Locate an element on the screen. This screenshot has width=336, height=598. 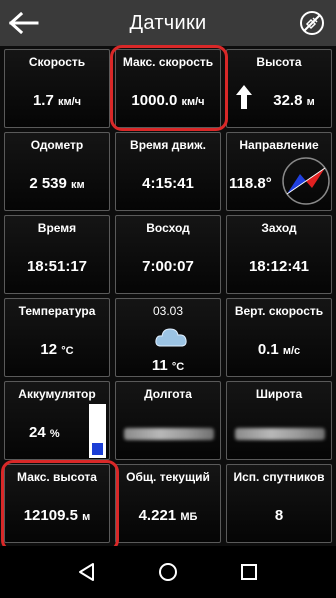
tile-label: 03.03 is located at coordinates (168, 311).